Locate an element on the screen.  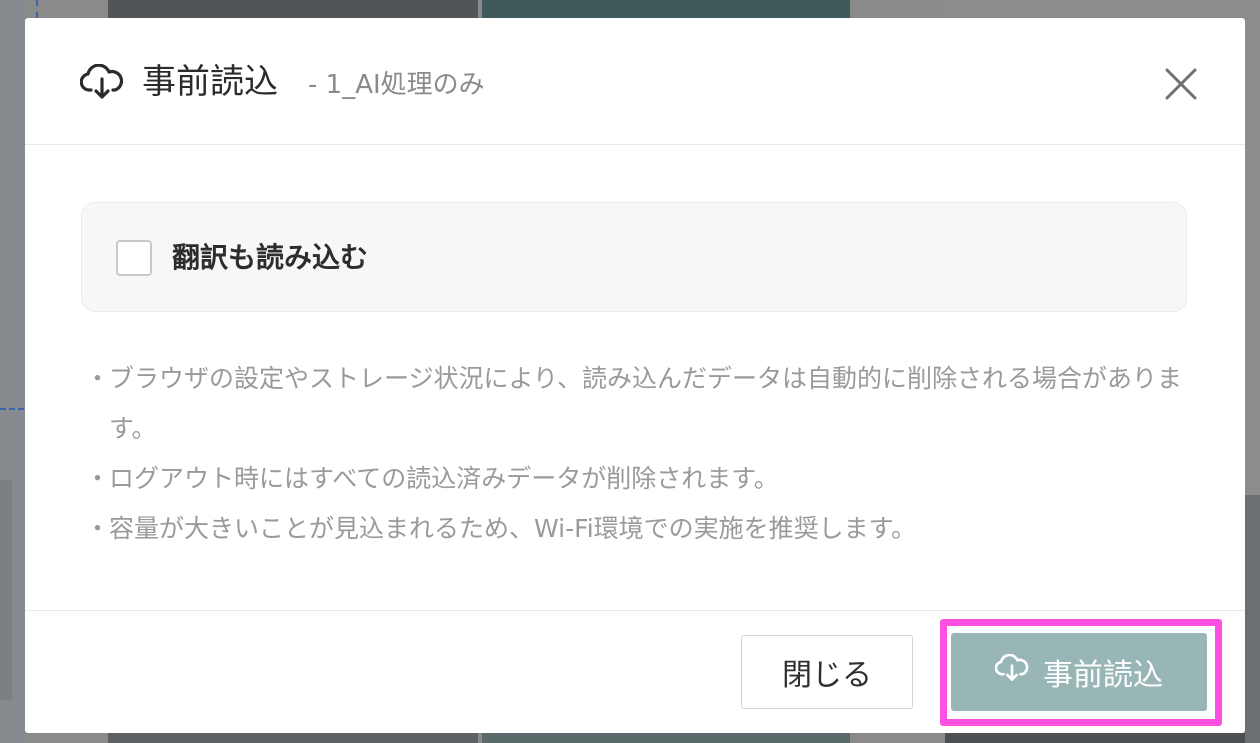
close-button: 閉じる is located at coordinates (827, 672).